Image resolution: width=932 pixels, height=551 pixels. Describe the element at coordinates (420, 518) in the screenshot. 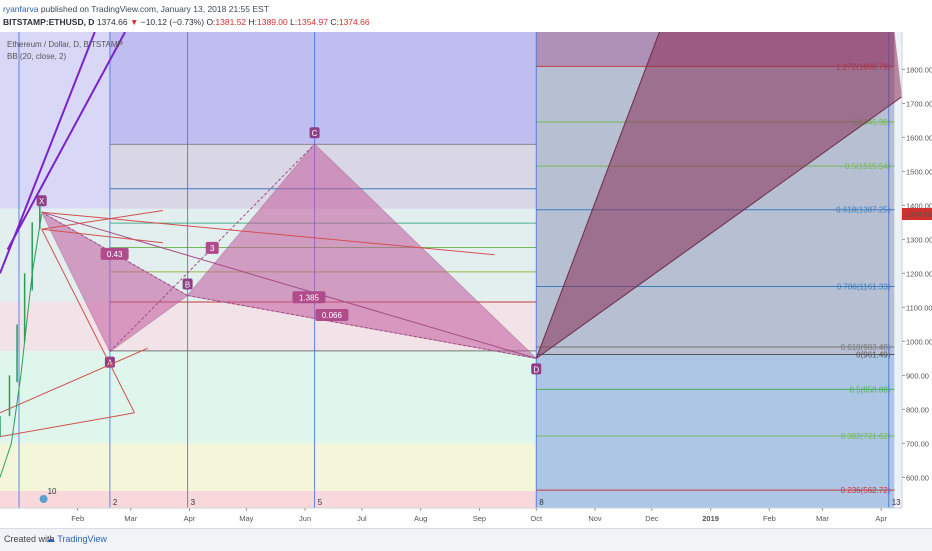

I see `x-tick-label: Aug` at that location.